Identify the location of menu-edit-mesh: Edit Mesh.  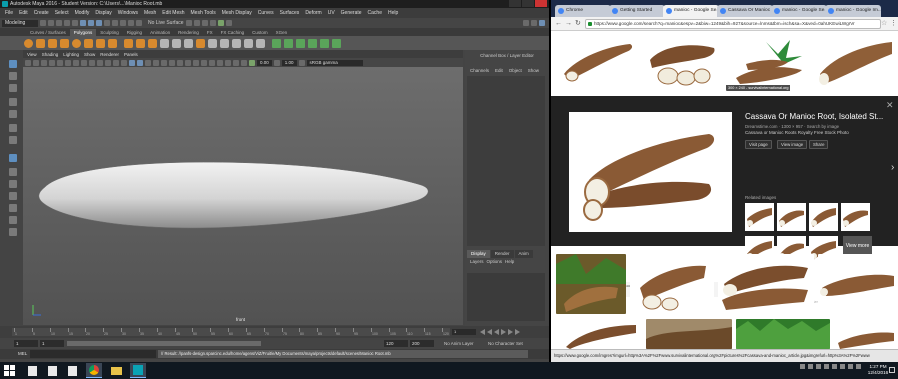
(173, 13).